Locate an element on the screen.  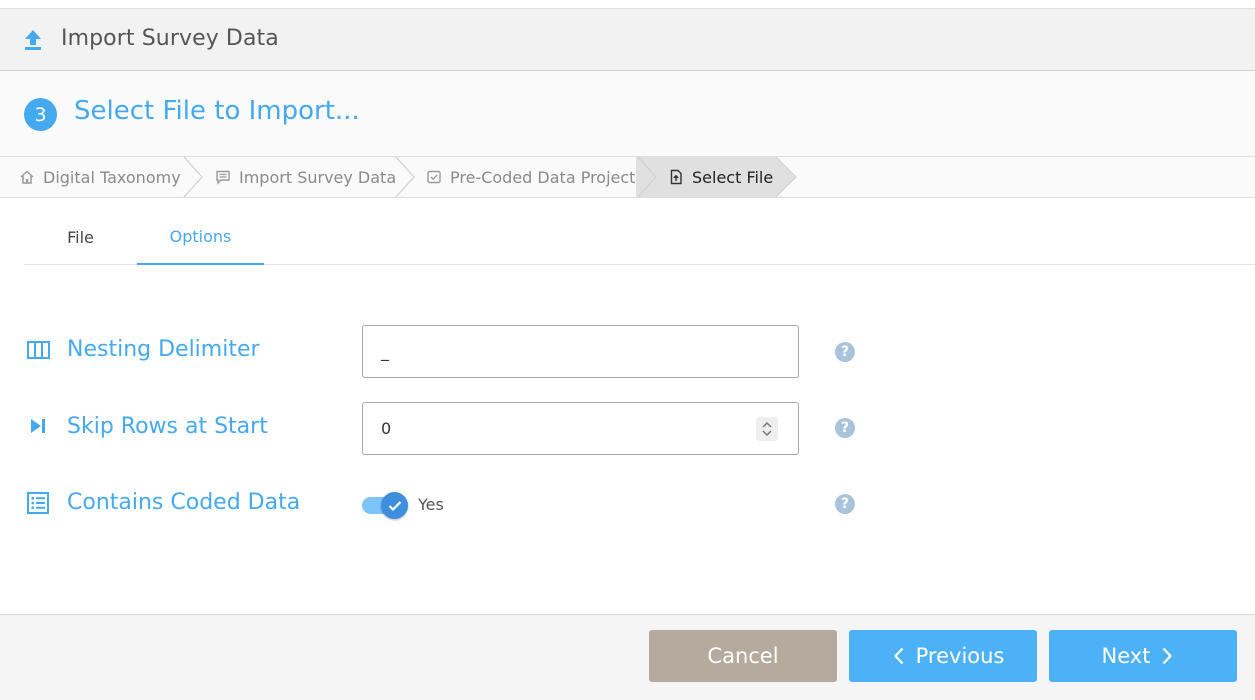
tab-options: Options is located at coordinates (200, 237).